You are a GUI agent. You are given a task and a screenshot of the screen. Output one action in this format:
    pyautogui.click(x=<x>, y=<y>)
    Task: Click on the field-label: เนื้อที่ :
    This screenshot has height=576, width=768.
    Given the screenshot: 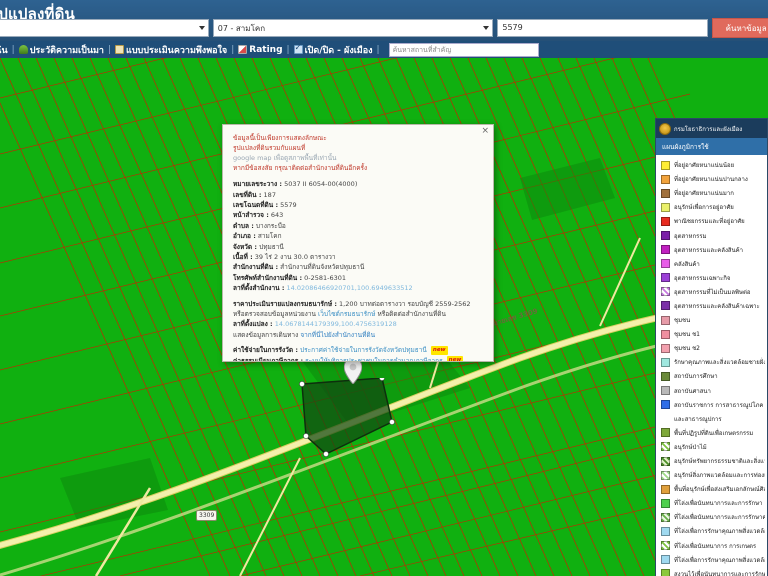 What is the action you would take?
    pyautogui.click(x=243, y=256)
    